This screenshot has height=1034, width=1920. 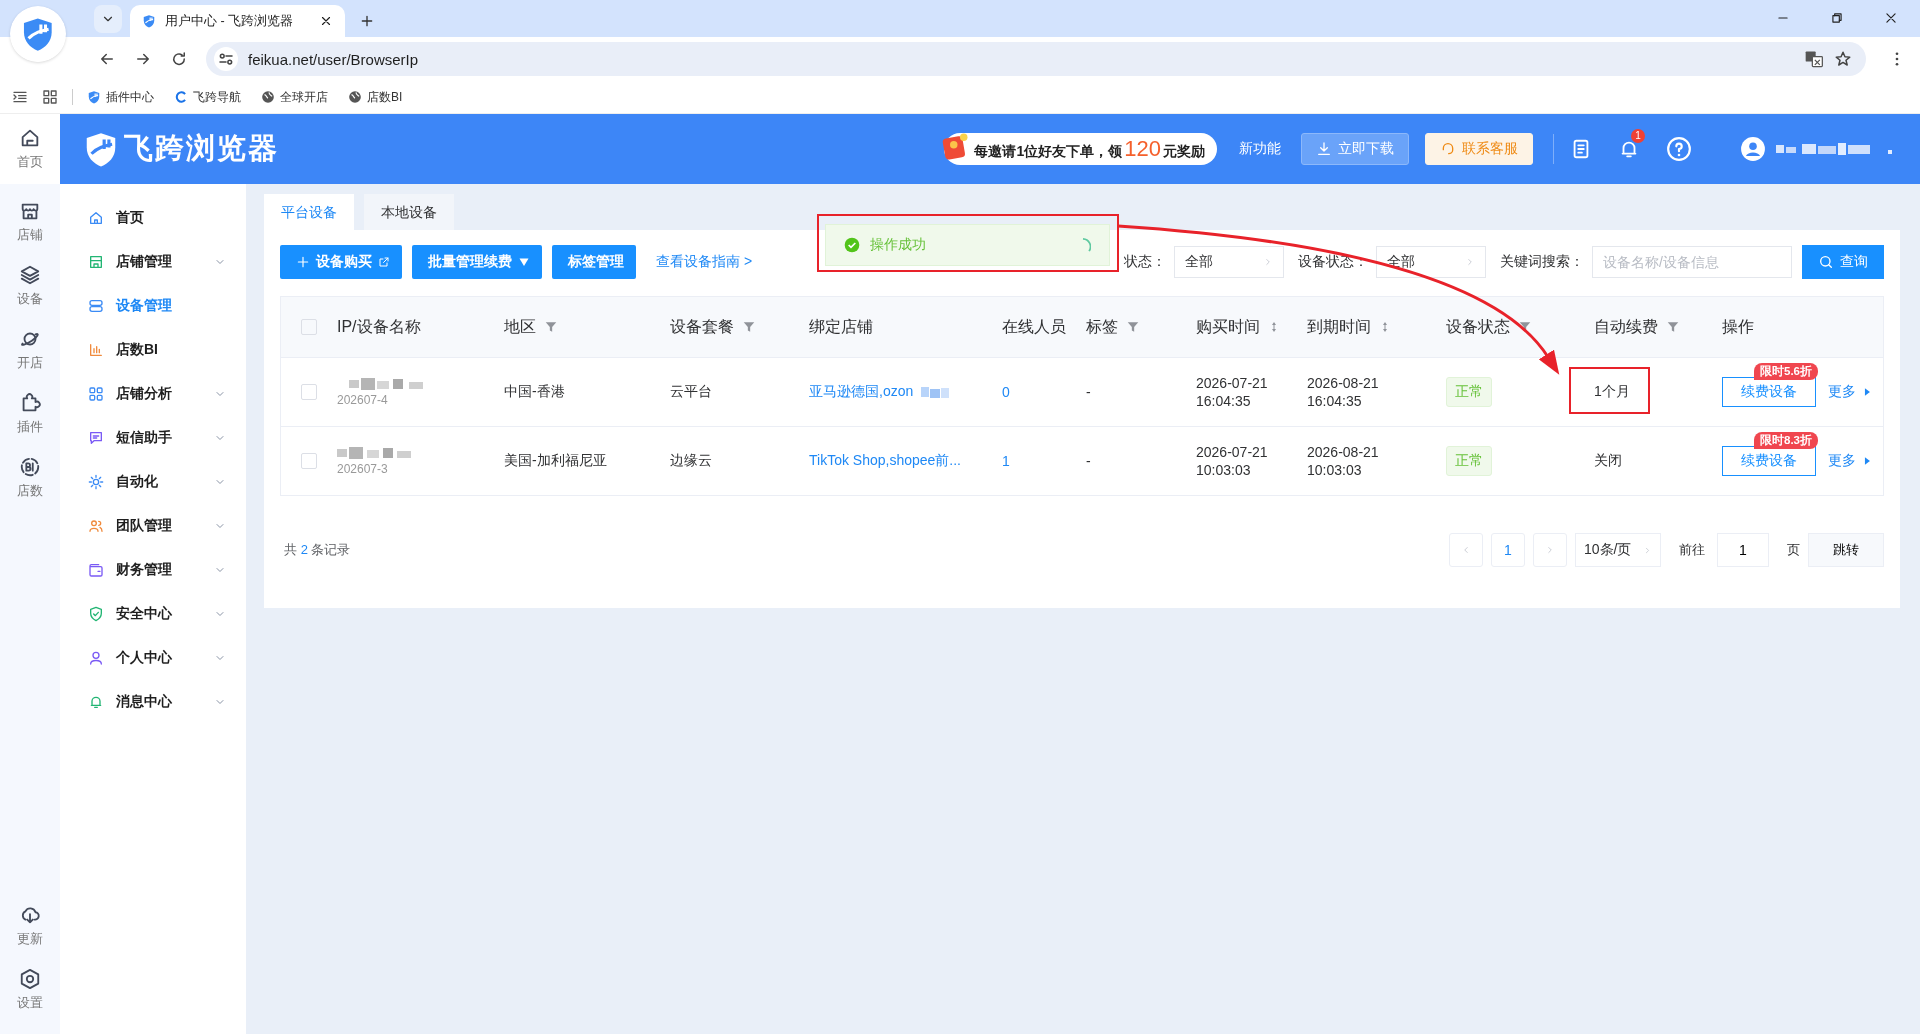 What do you see at coordinates (555, 461) in the screenshot?
I see `table-cell: 美国-加利福尼亚` at bounding box center [555, 461].